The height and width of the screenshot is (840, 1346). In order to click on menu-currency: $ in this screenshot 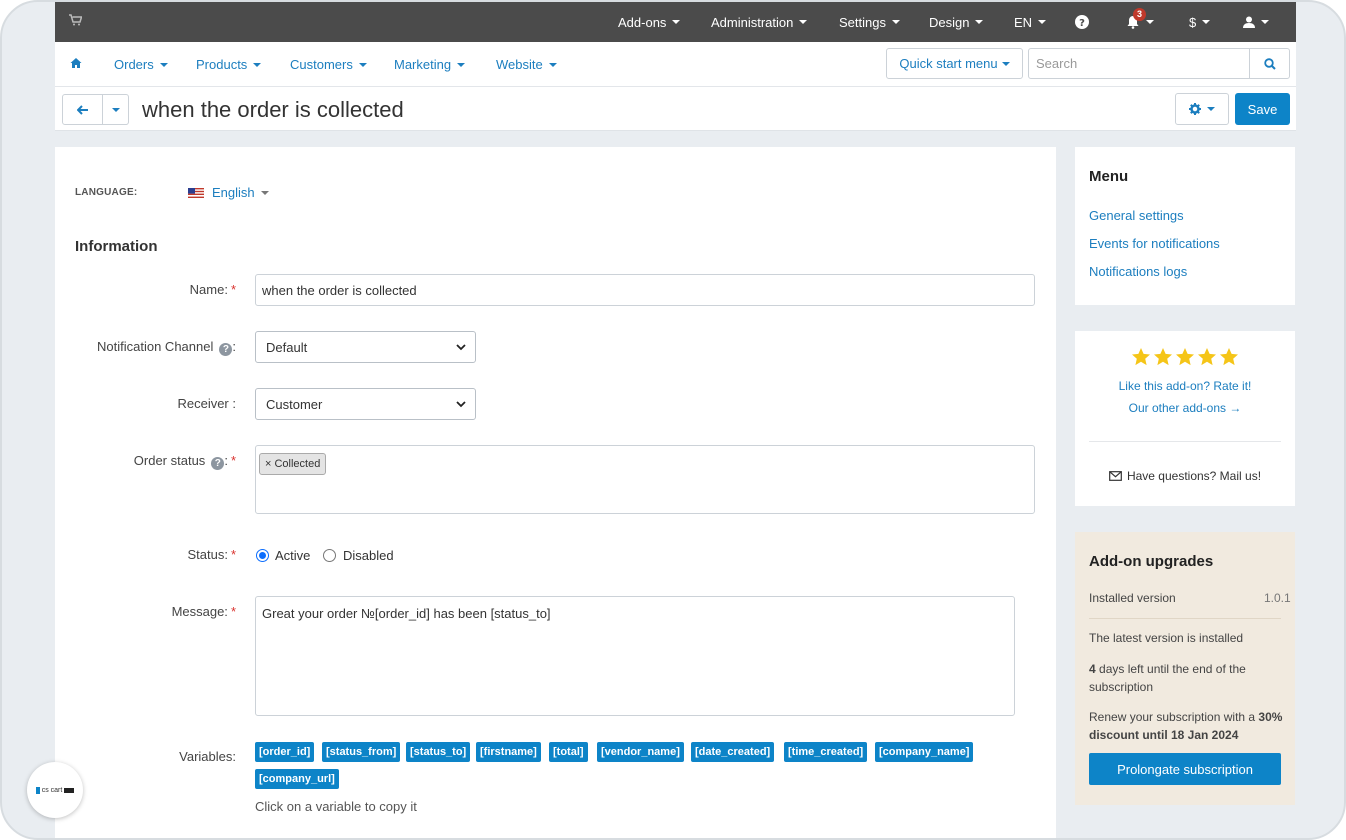, I will do `click(1200, 22)`.